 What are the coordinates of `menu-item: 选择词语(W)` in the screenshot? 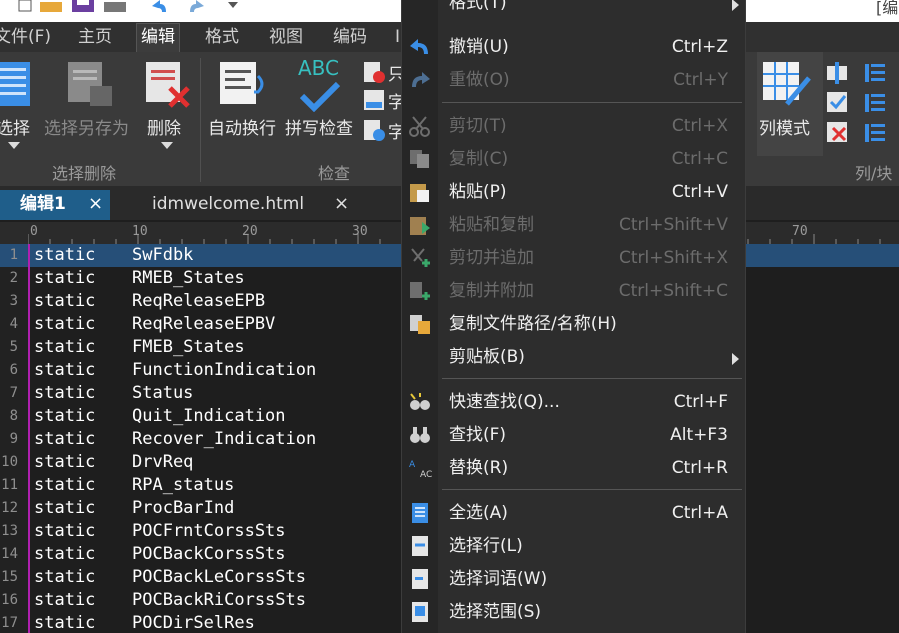 It's located at (574, 579).